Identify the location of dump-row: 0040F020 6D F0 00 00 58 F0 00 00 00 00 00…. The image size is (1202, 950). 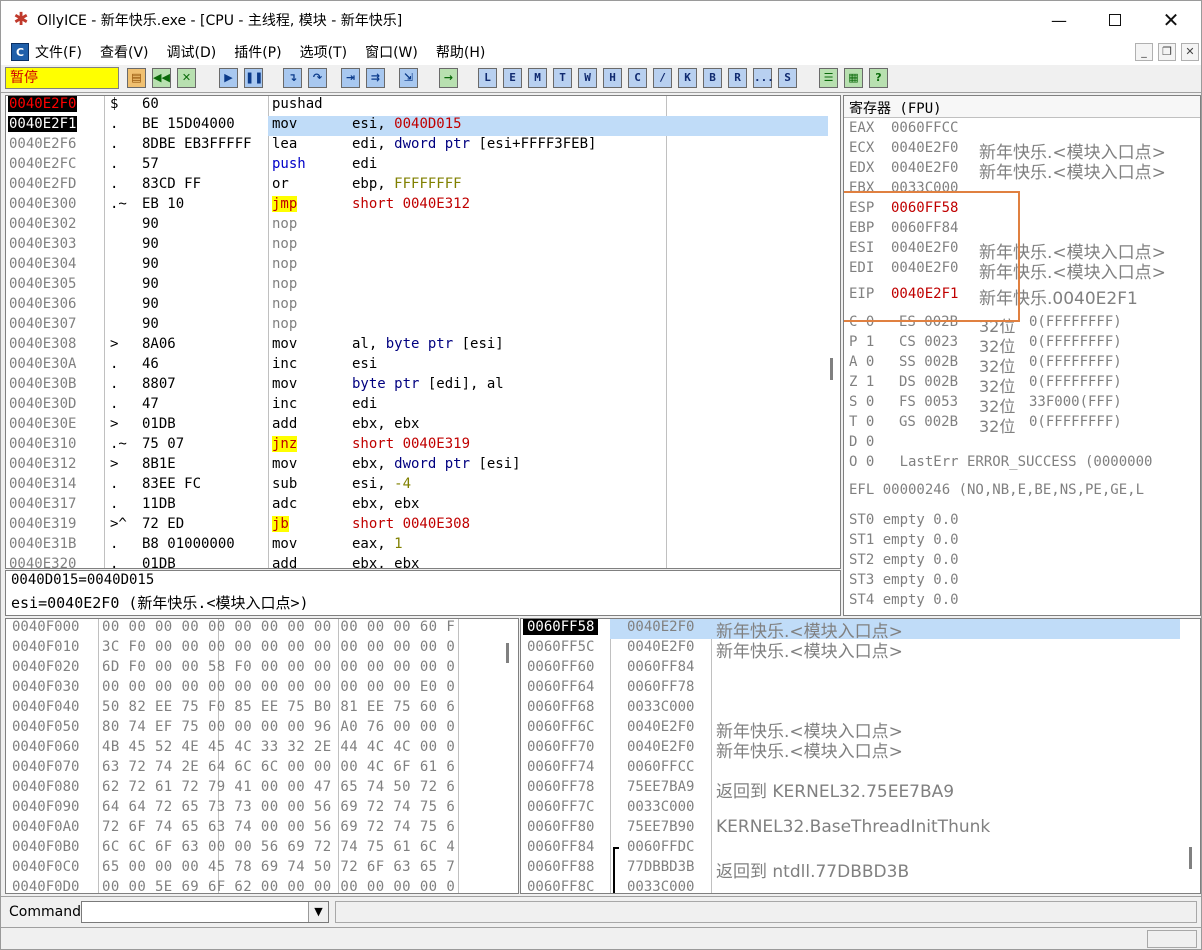
(262, 669).